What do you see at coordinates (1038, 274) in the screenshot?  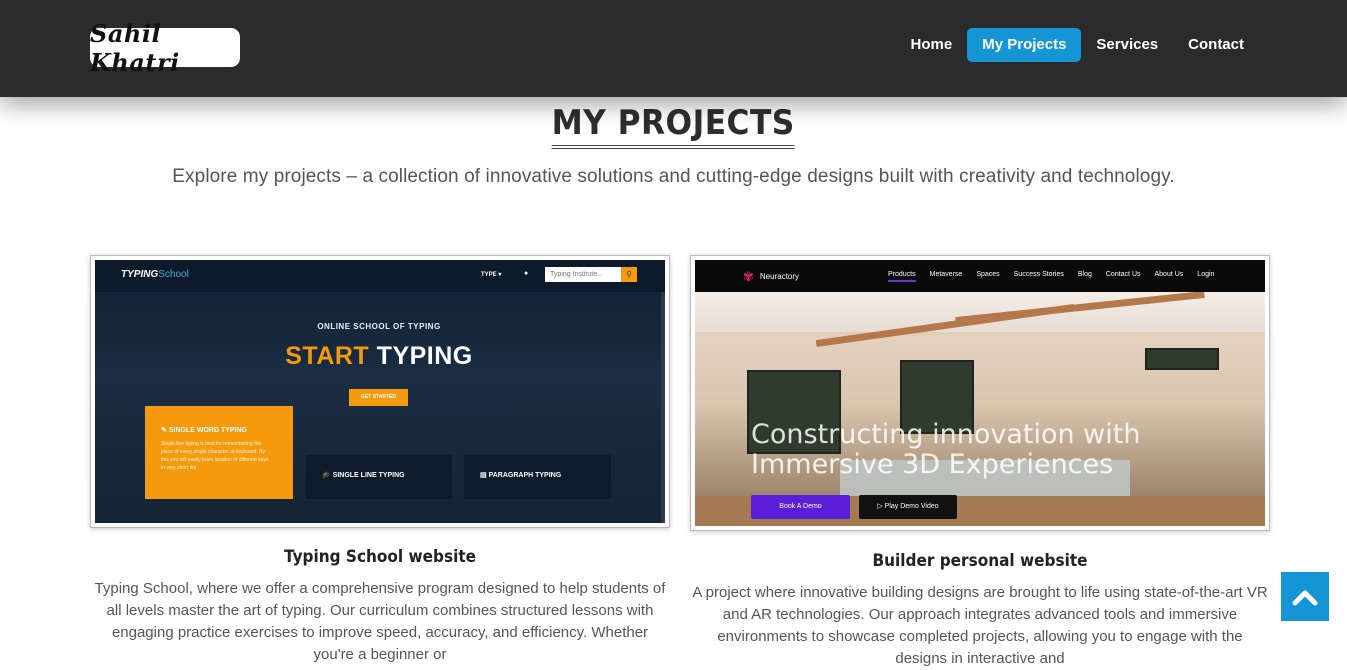 I see `nr-menu-item: Success Stories` at bounding box center [1038, 274].